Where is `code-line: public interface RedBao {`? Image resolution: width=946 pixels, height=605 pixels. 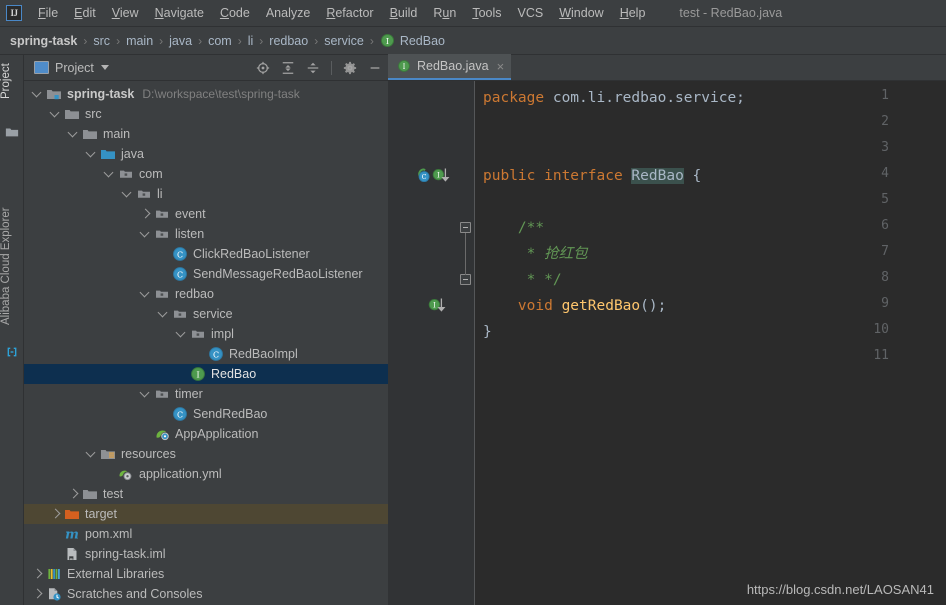 code-line: public interface RedBao { is located at coordinates (592, 176).